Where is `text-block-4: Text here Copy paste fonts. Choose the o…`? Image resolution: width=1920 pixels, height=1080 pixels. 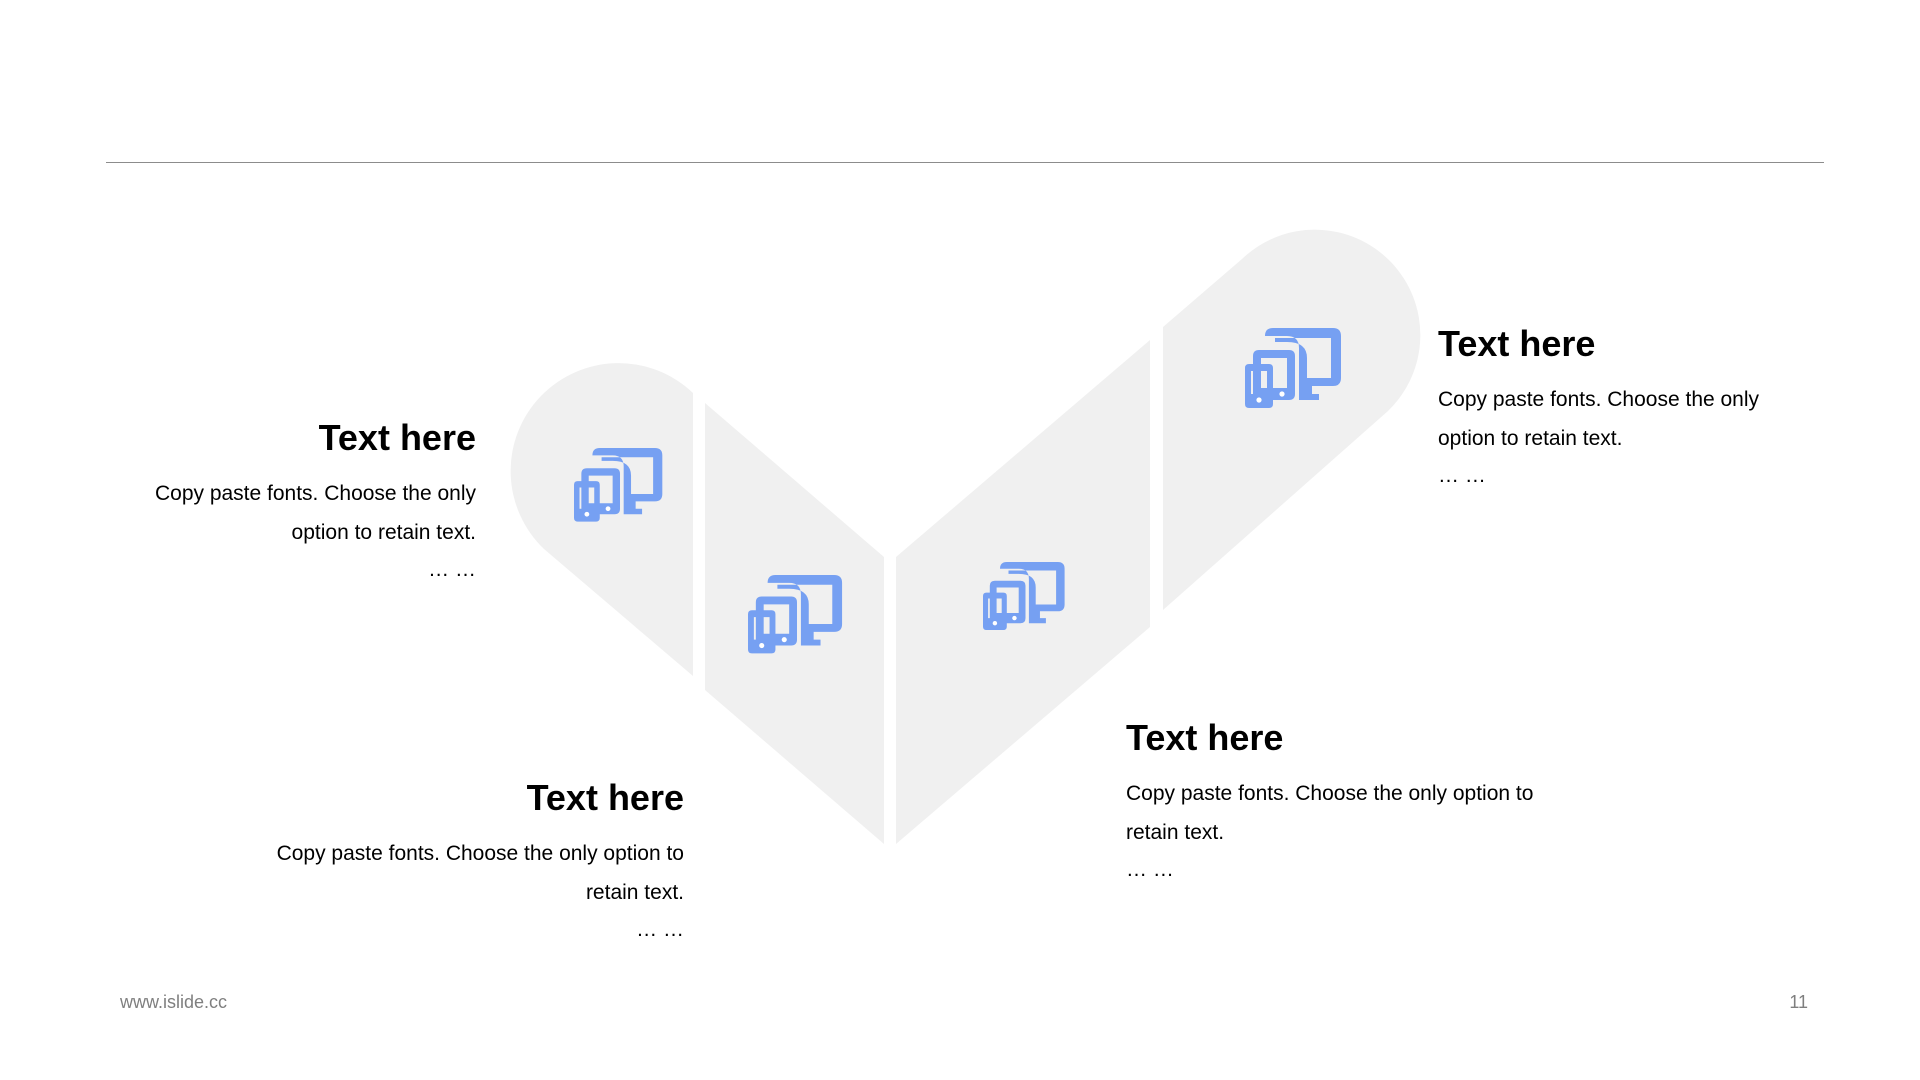
text-block-4: Text here Copy paste fonts. Choose the o… is located at coordinates (1638, 408).